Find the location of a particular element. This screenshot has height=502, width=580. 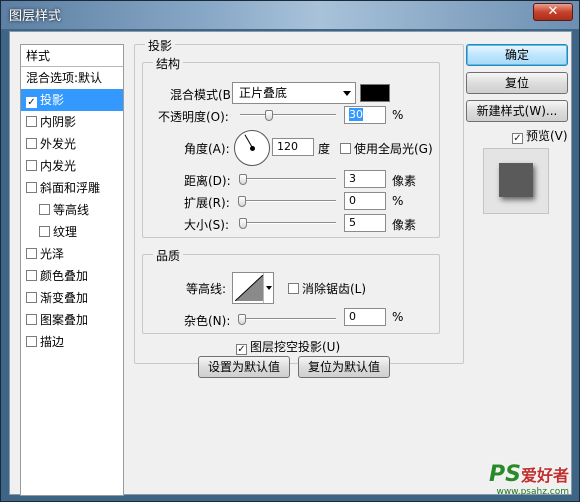

angle-dial is located at coordinates (252, 148).